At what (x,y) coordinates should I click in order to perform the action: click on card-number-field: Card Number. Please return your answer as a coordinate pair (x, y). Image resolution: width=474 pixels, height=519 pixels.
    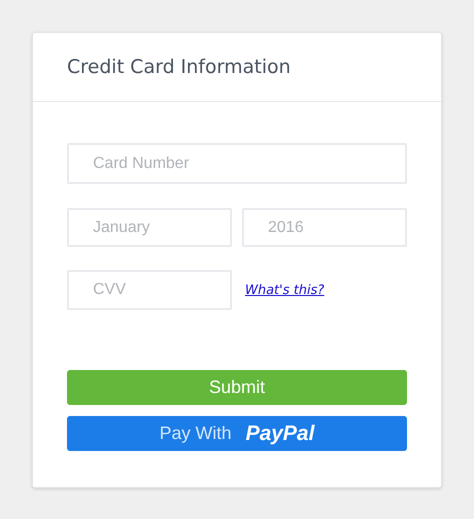
    Looking at the image, I should click on (237, 163).